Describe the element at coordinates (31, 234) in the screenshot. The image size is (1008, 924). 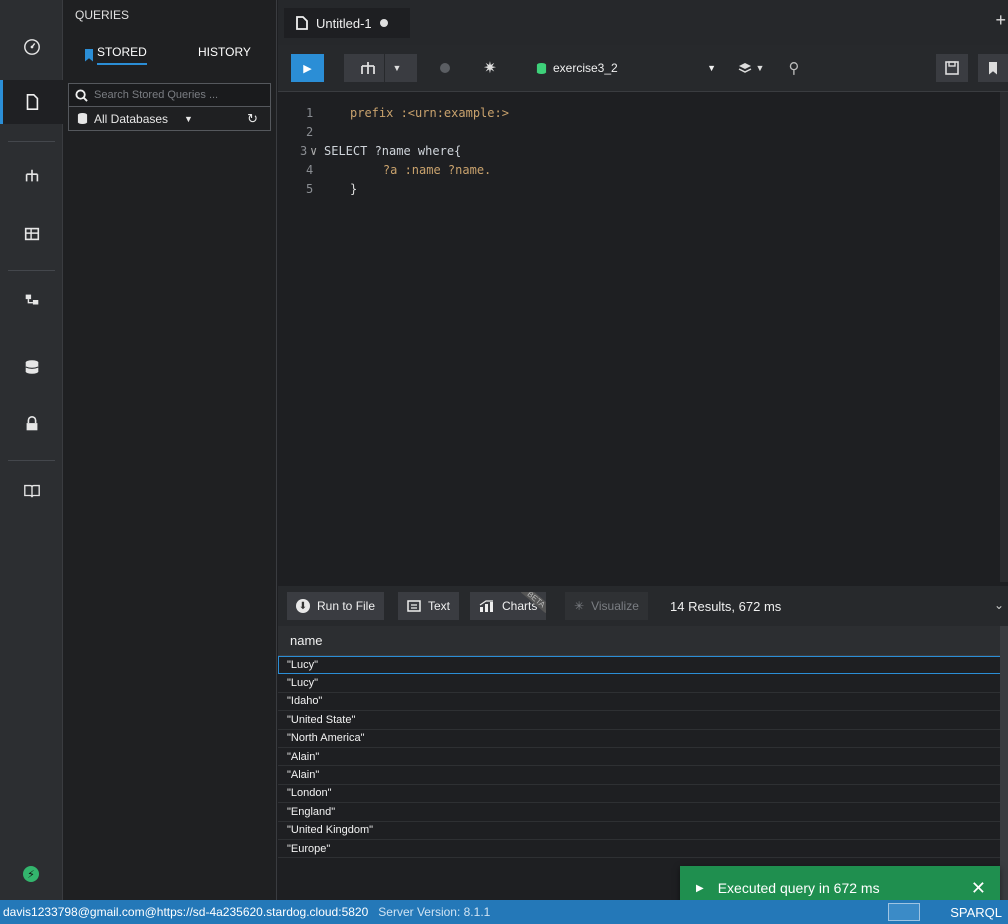
I see `data-table-icon` at that location.